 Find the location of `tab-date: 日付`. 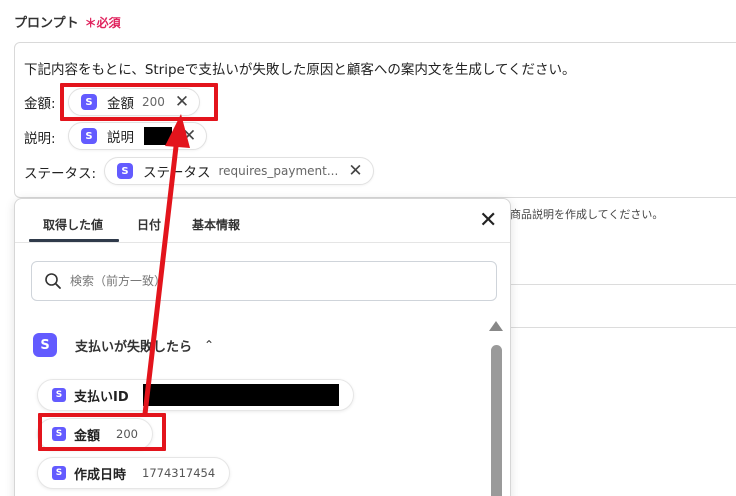

tab-date: 日付 is located at coordinates (149, 224).